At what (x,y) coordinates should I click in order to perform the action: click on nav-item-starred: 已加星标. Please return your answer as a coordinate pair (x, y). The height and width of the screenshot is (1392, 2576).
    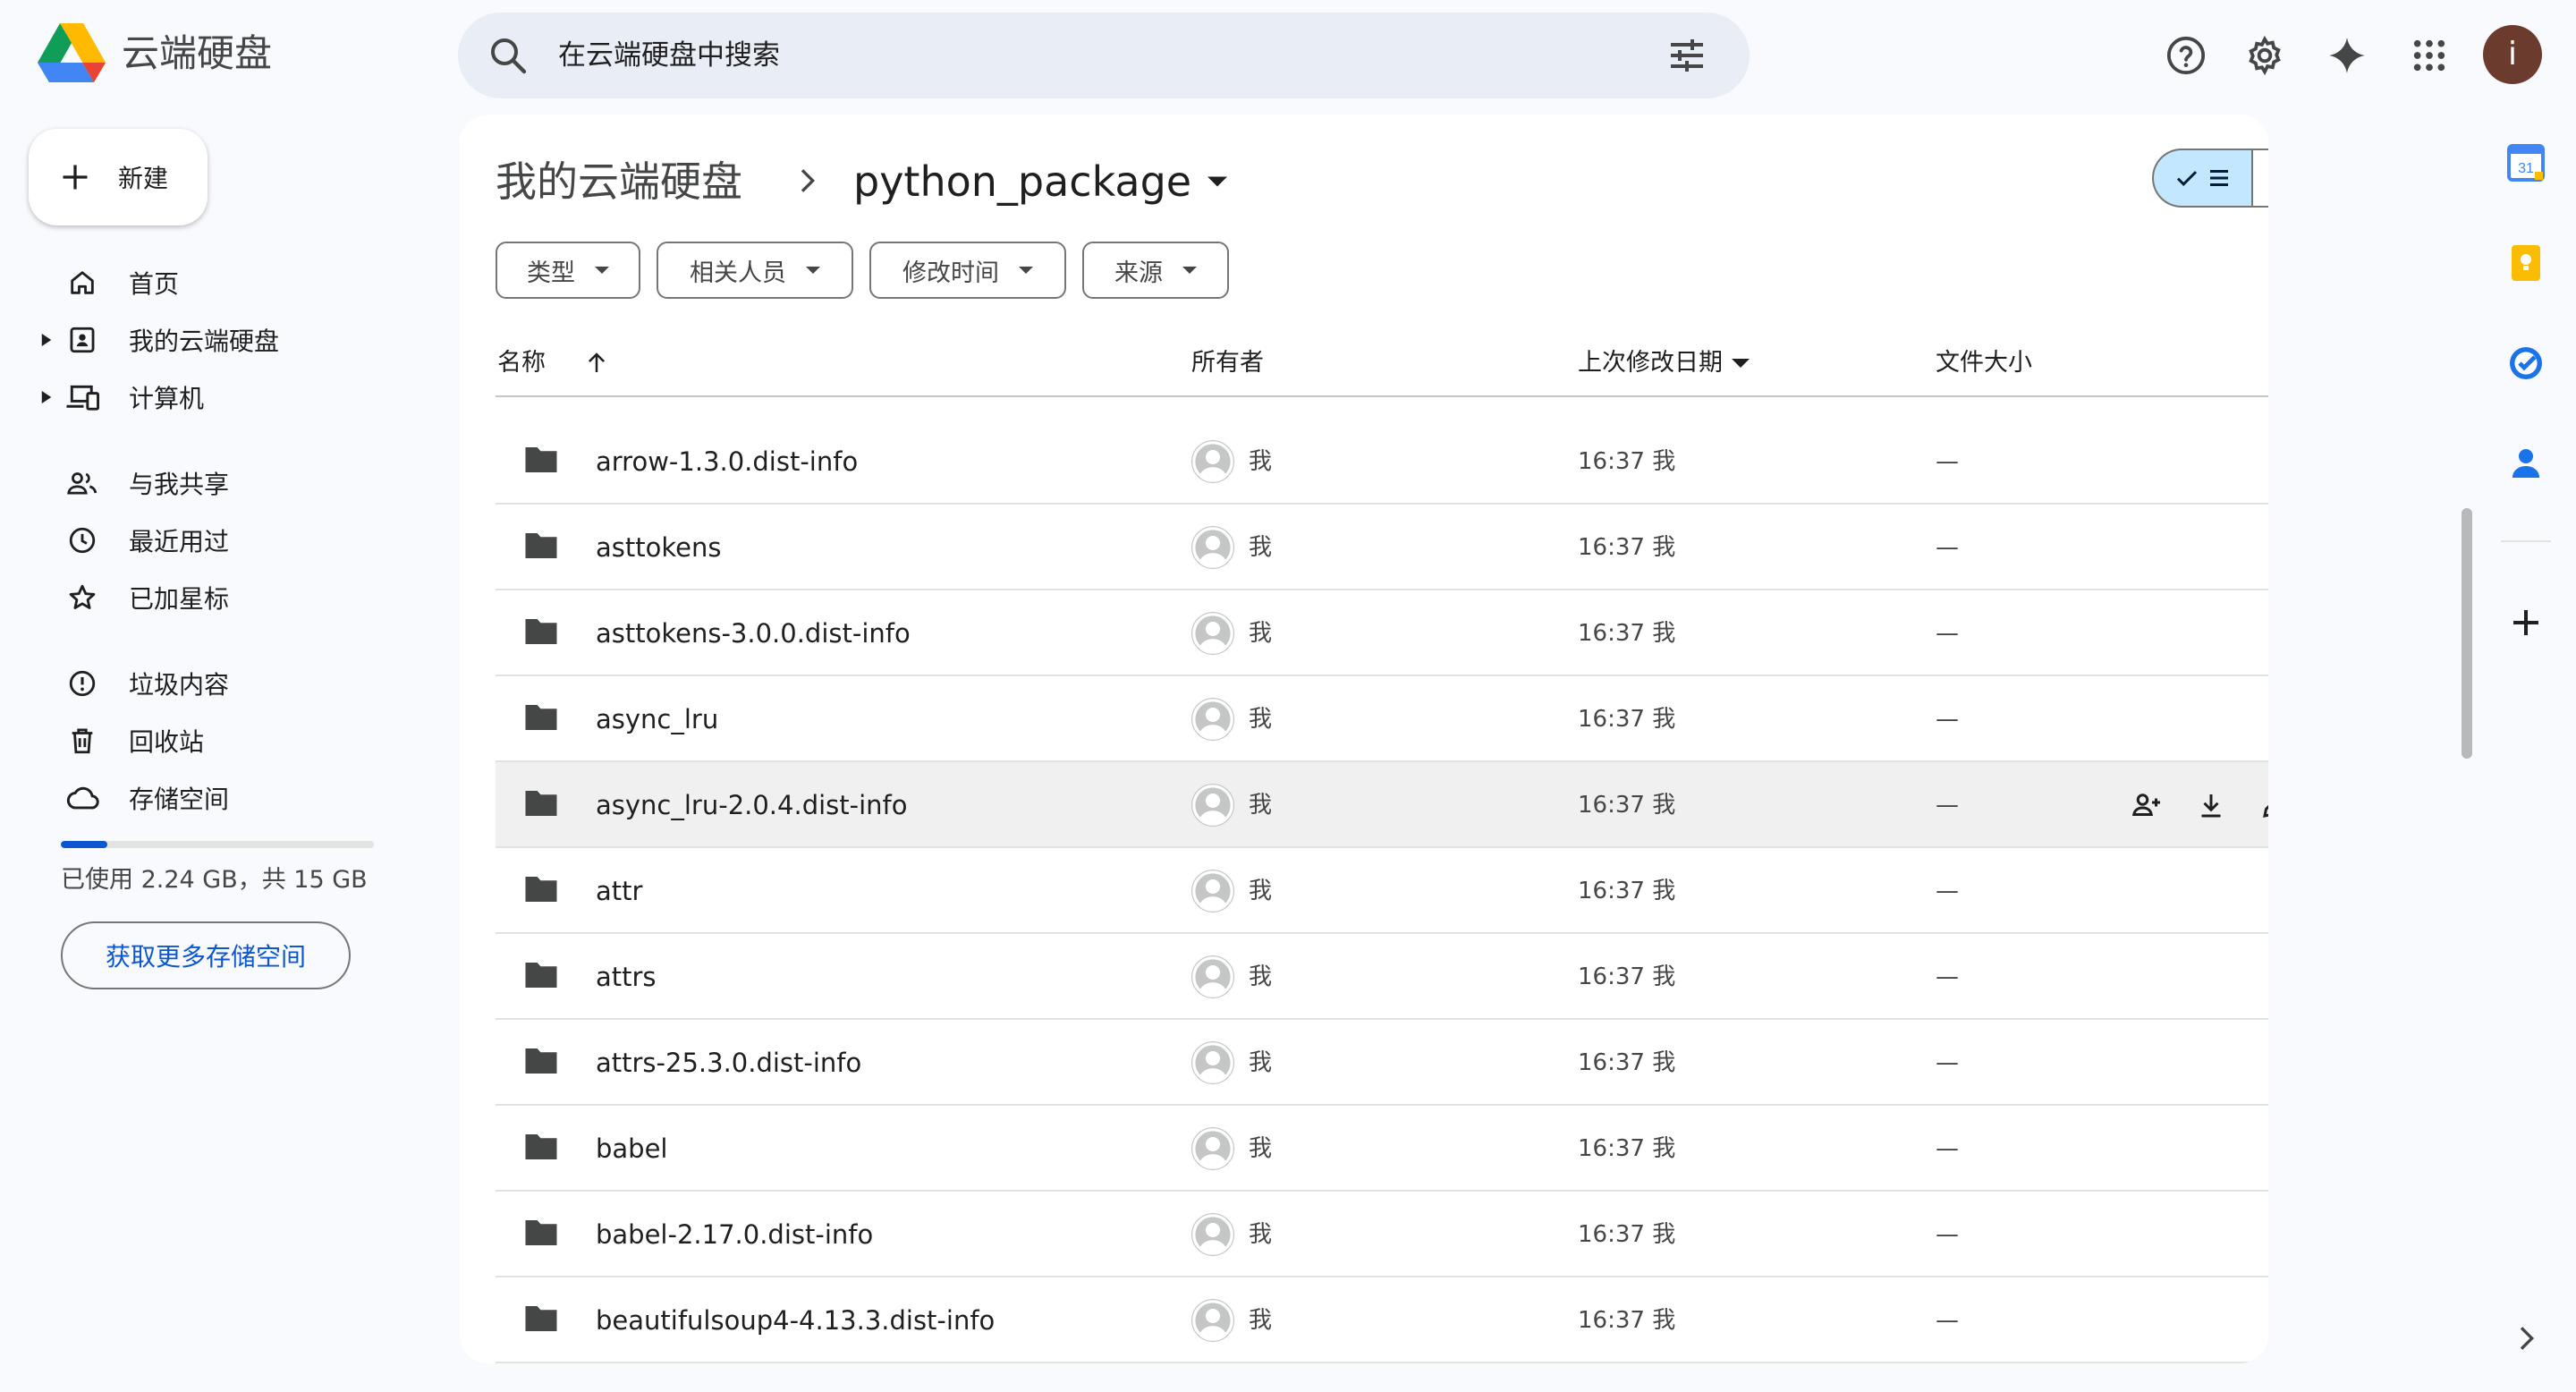
    Looking at the image, I should click on (223, 597).